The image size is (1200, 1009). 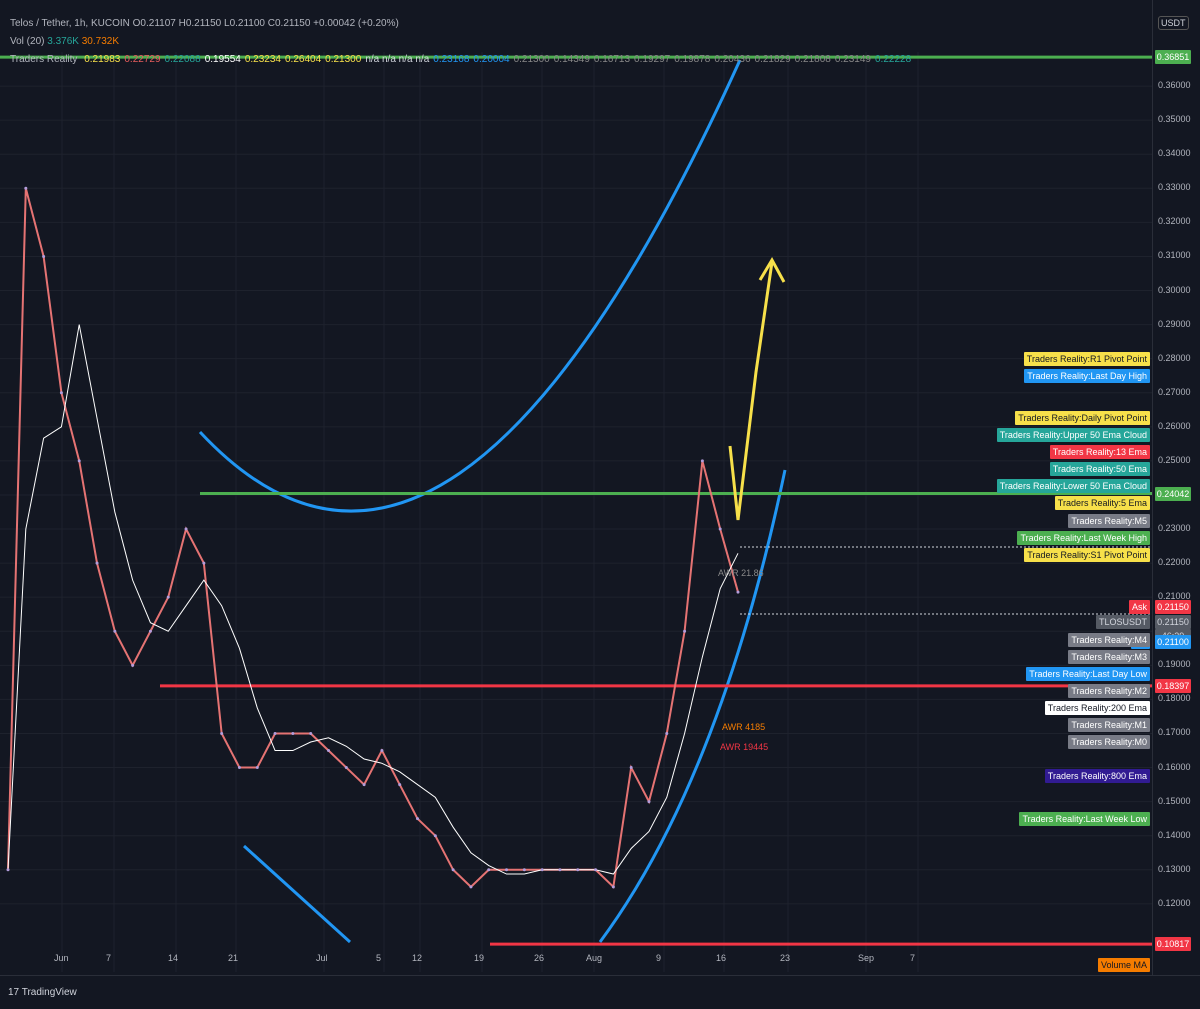 I want to click on indicator-value: 0.20436, so click(x=732, y=59).